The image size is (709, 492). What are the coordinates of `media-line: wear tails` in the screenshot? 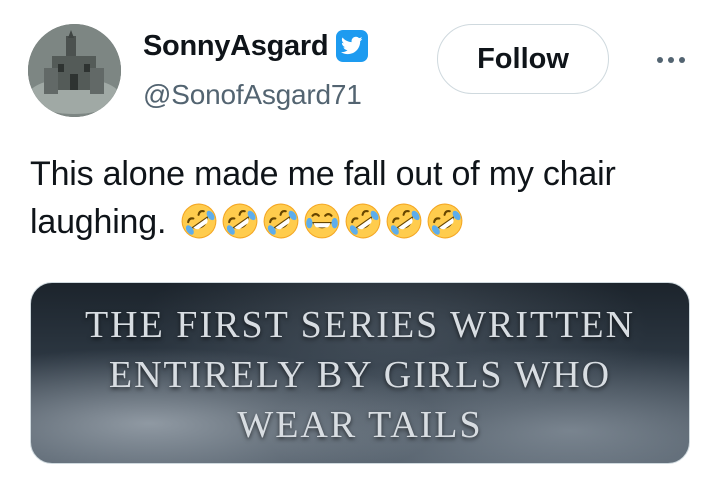 It's located at (360, 425).